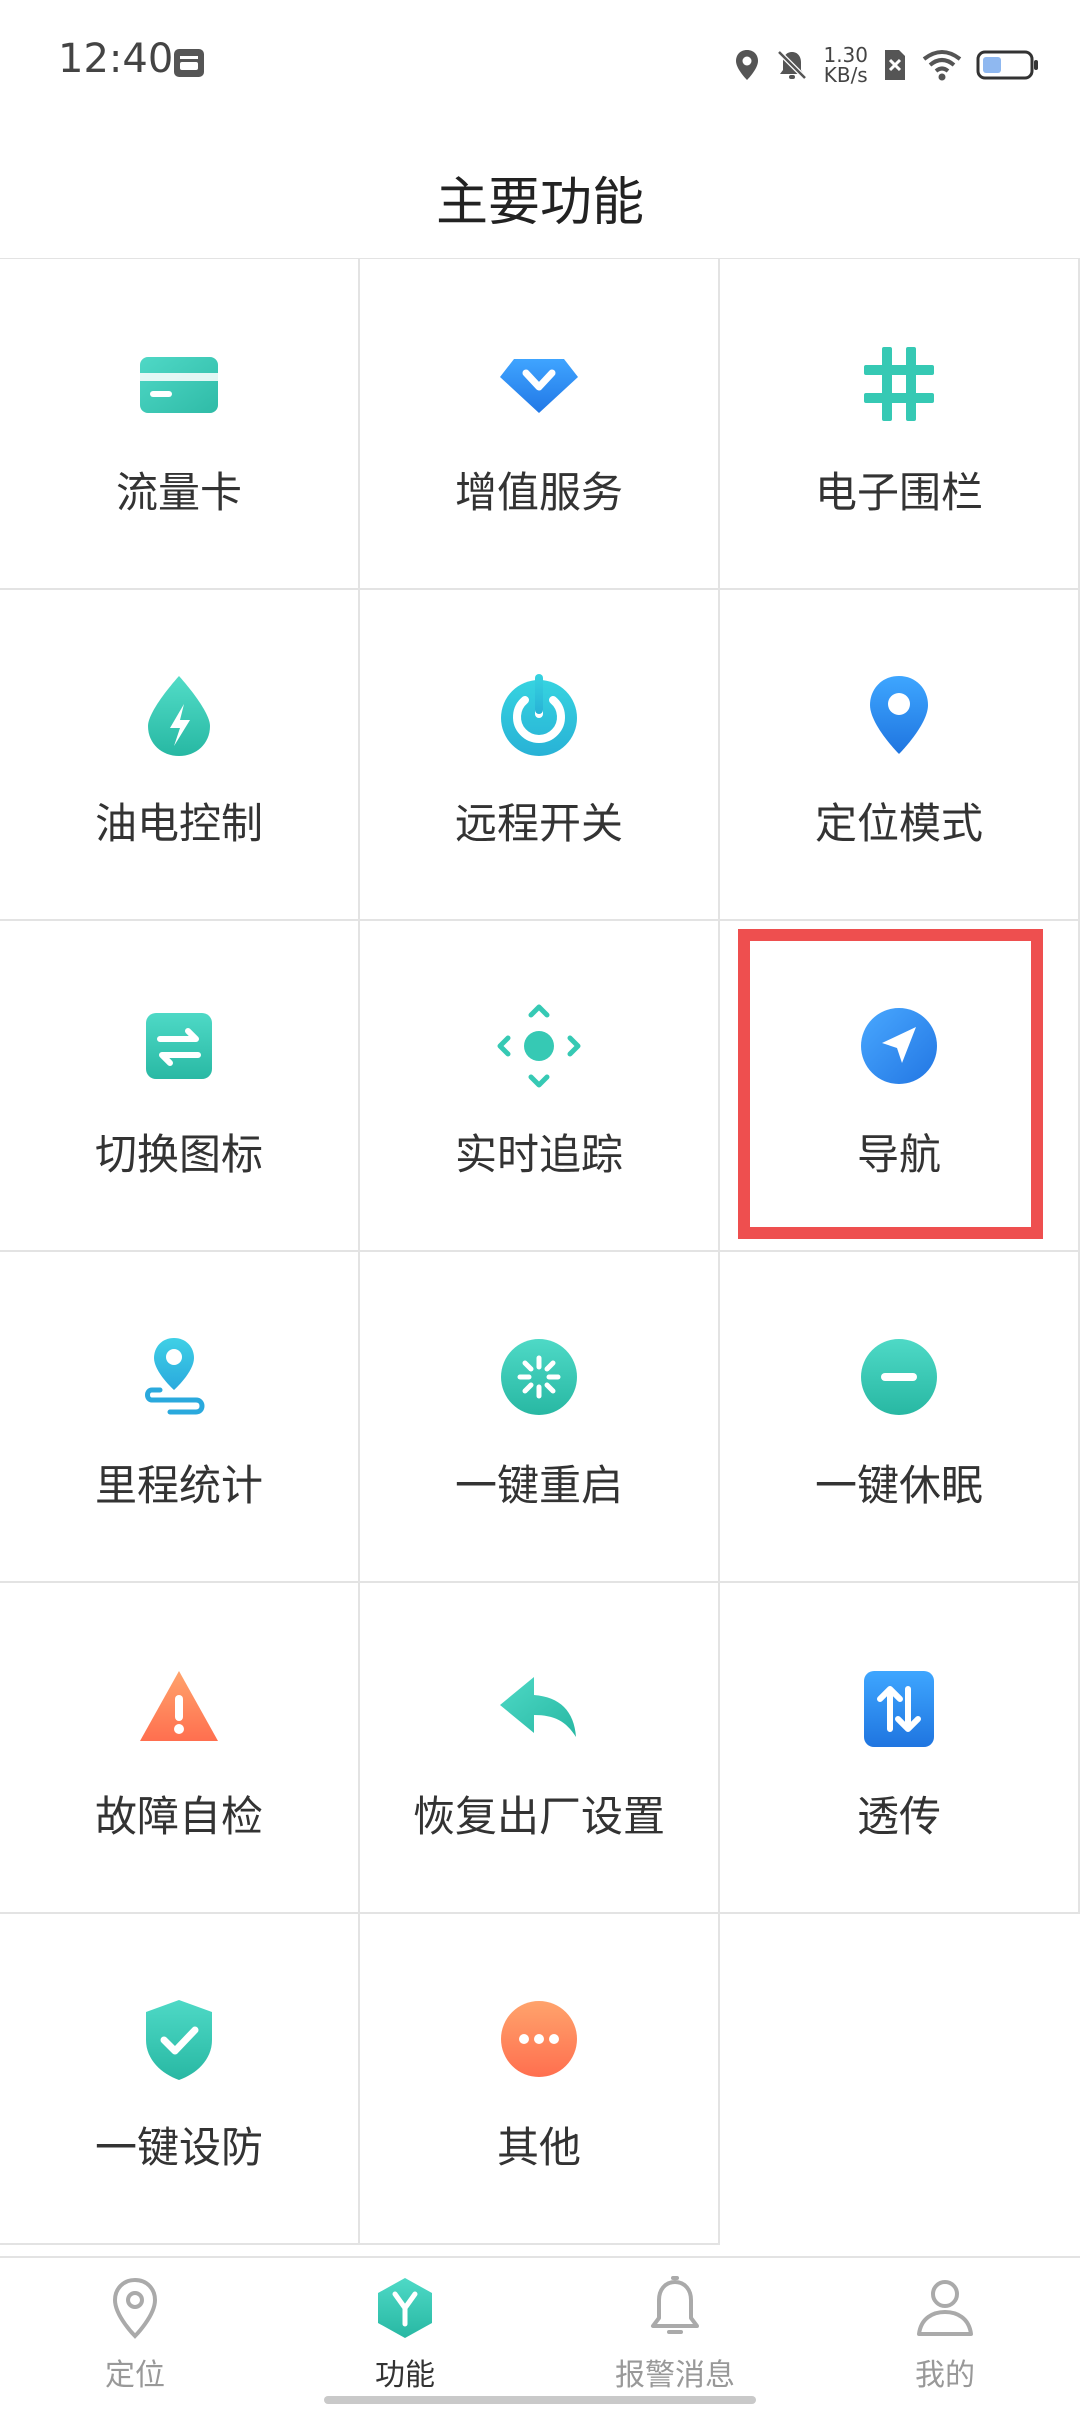 Image resolution: width=1080 pixels, height=2410 pixels. Describe the element at coordinates (539, 1046) in the screenshot. I see `tracking-icon` at that location.